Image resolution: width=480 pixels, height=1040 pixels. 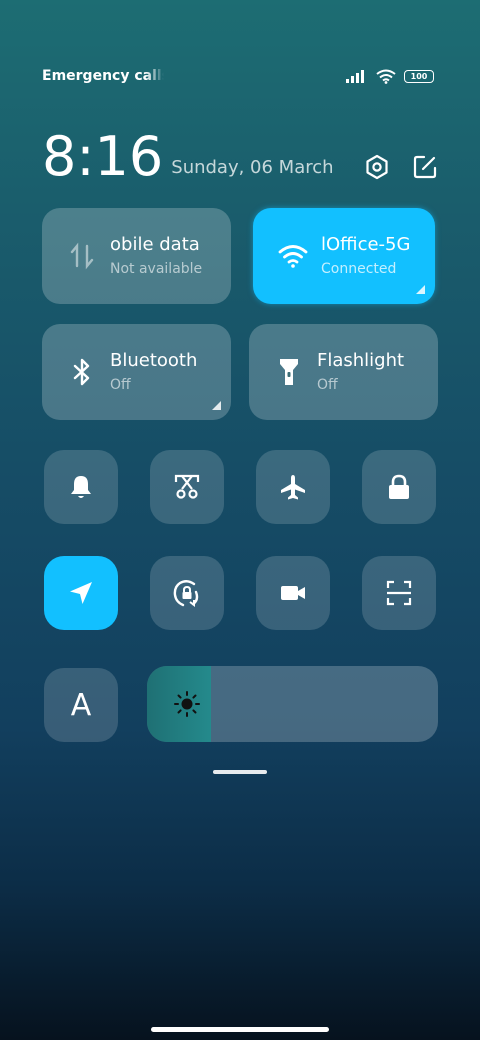 I want to click on mobile-data-icon, so click(x=82, y=256).